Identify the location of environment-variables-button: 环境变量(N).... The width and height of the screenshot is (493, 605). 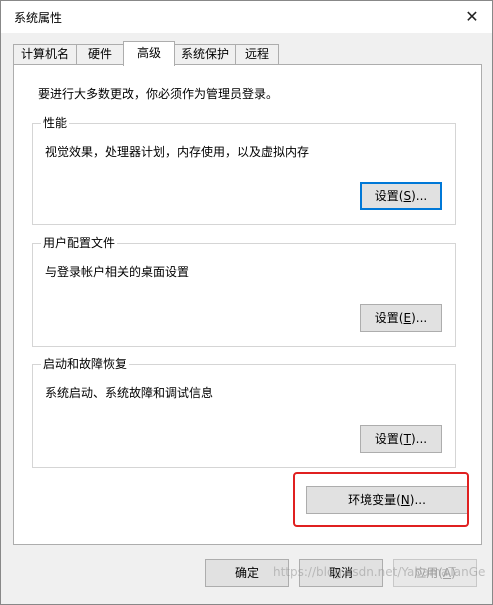
(387, 500).